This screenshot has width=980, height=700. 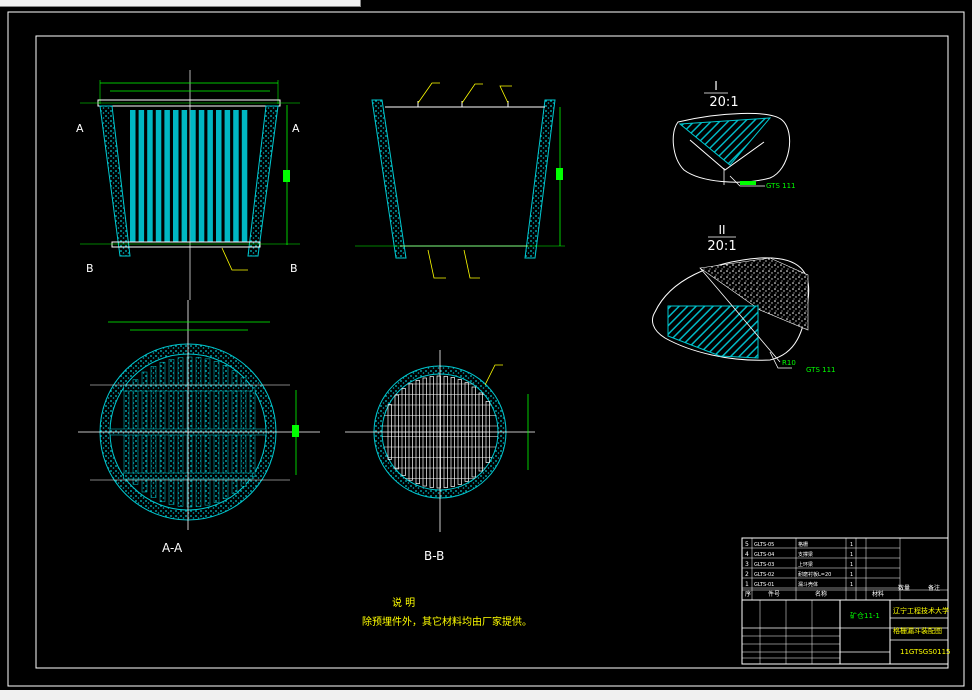 What do you see at coordinates (199, 427) in the screenshot?
I see `section-aa-plan-view: A-A` at bounding box center [199, 427].